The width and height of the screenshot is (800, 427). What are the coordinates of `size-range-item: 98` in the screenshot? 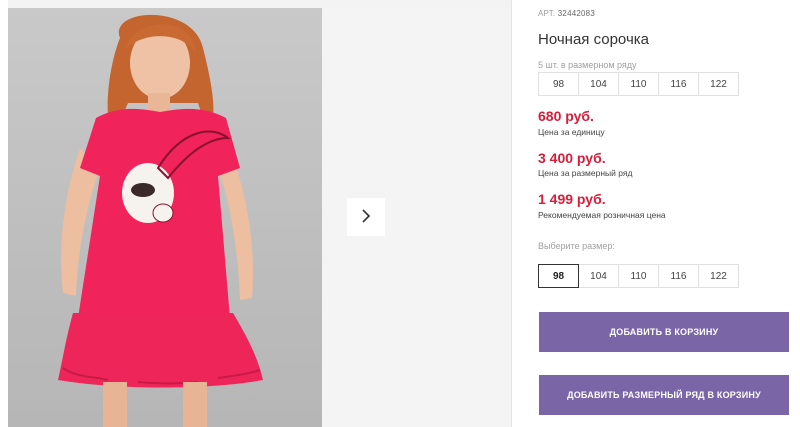 It's located at (558, 84).